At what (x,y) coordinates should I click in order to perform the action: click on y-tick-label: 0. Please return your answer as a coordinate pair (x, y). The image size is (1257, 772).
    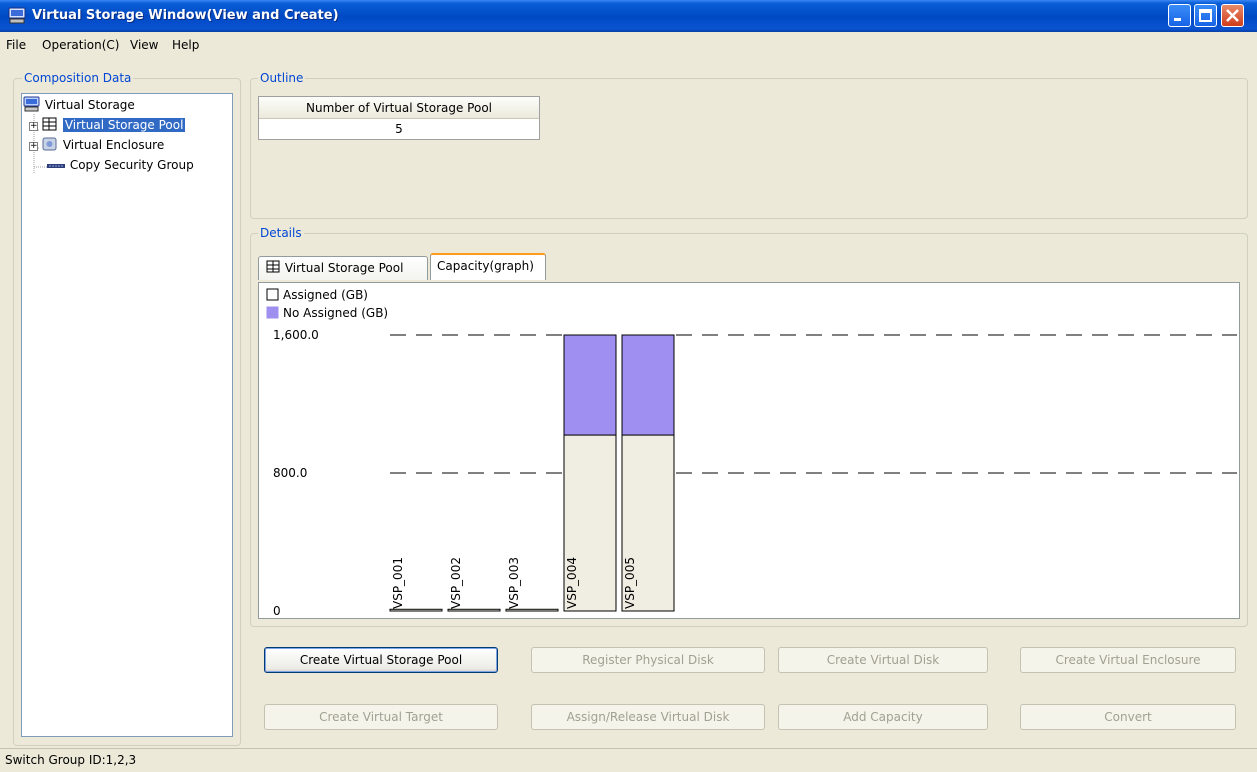
    Looking at the image, I should click on (277, 611).